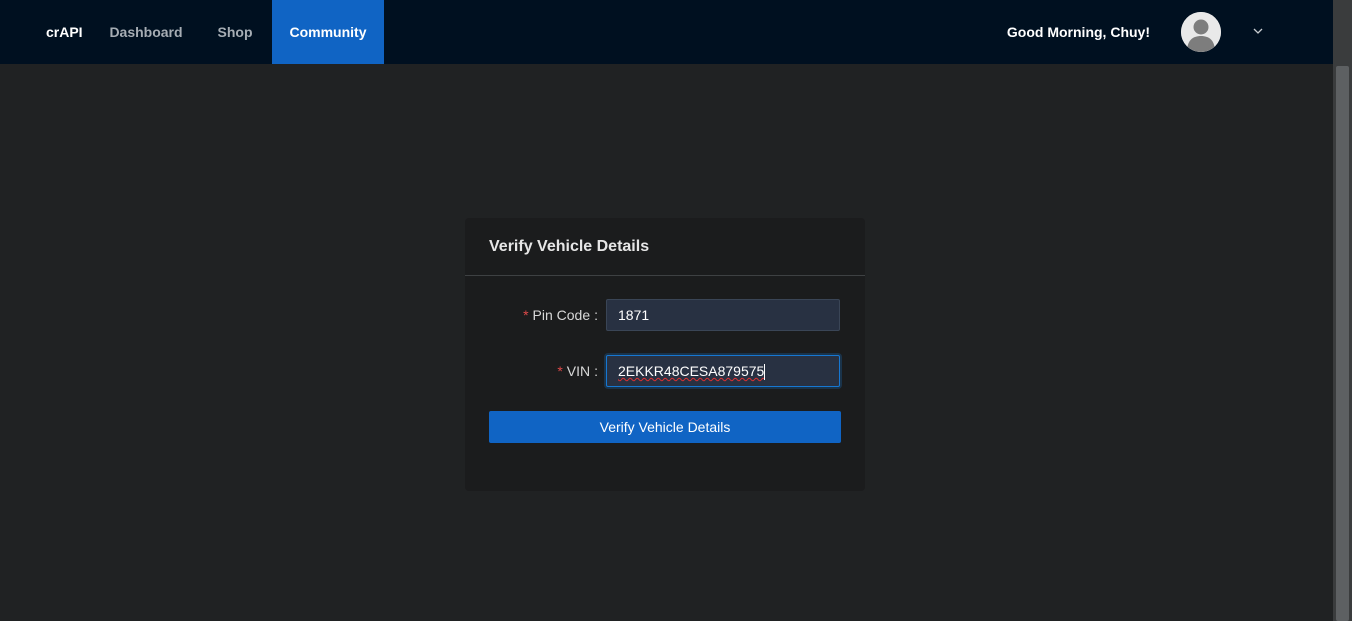 The height and width of the screenshot is (621, 1352). Describe the element at coordinates (665, 275) in the screenshot. I see `card-divider` at that location.